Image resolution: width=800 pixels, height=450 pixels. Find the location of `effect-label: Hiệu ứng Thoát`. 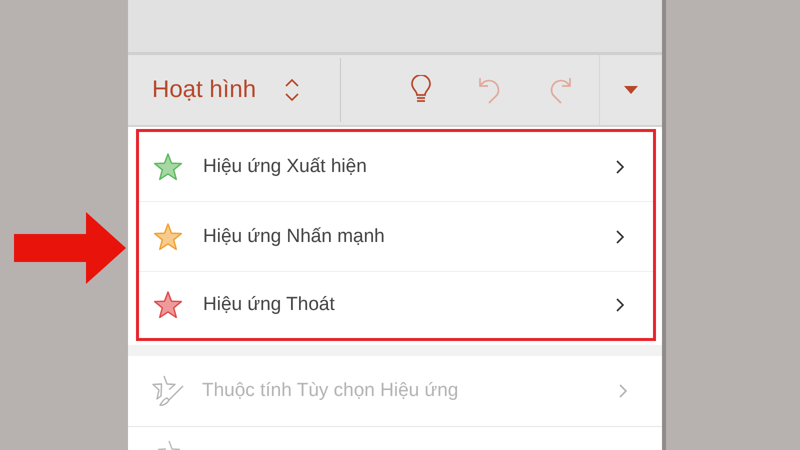

effect-label: Hiệu ứng Thoát is located at coordinates (269, 305).